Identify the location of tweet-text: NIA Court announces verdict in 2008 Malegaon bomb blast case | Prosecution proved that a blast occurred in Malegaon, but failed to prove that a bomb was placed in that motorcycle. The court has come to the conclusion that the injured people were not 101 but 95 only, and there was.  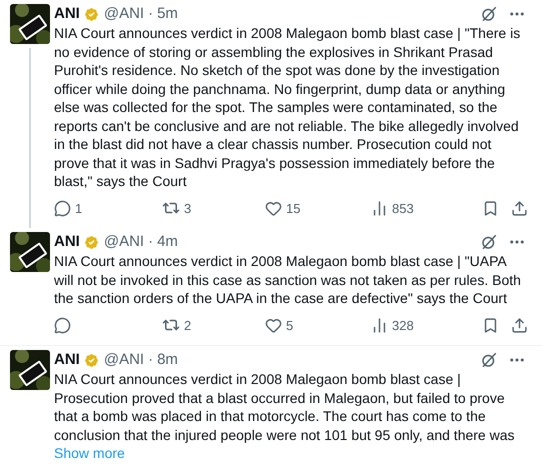
(285, 407).